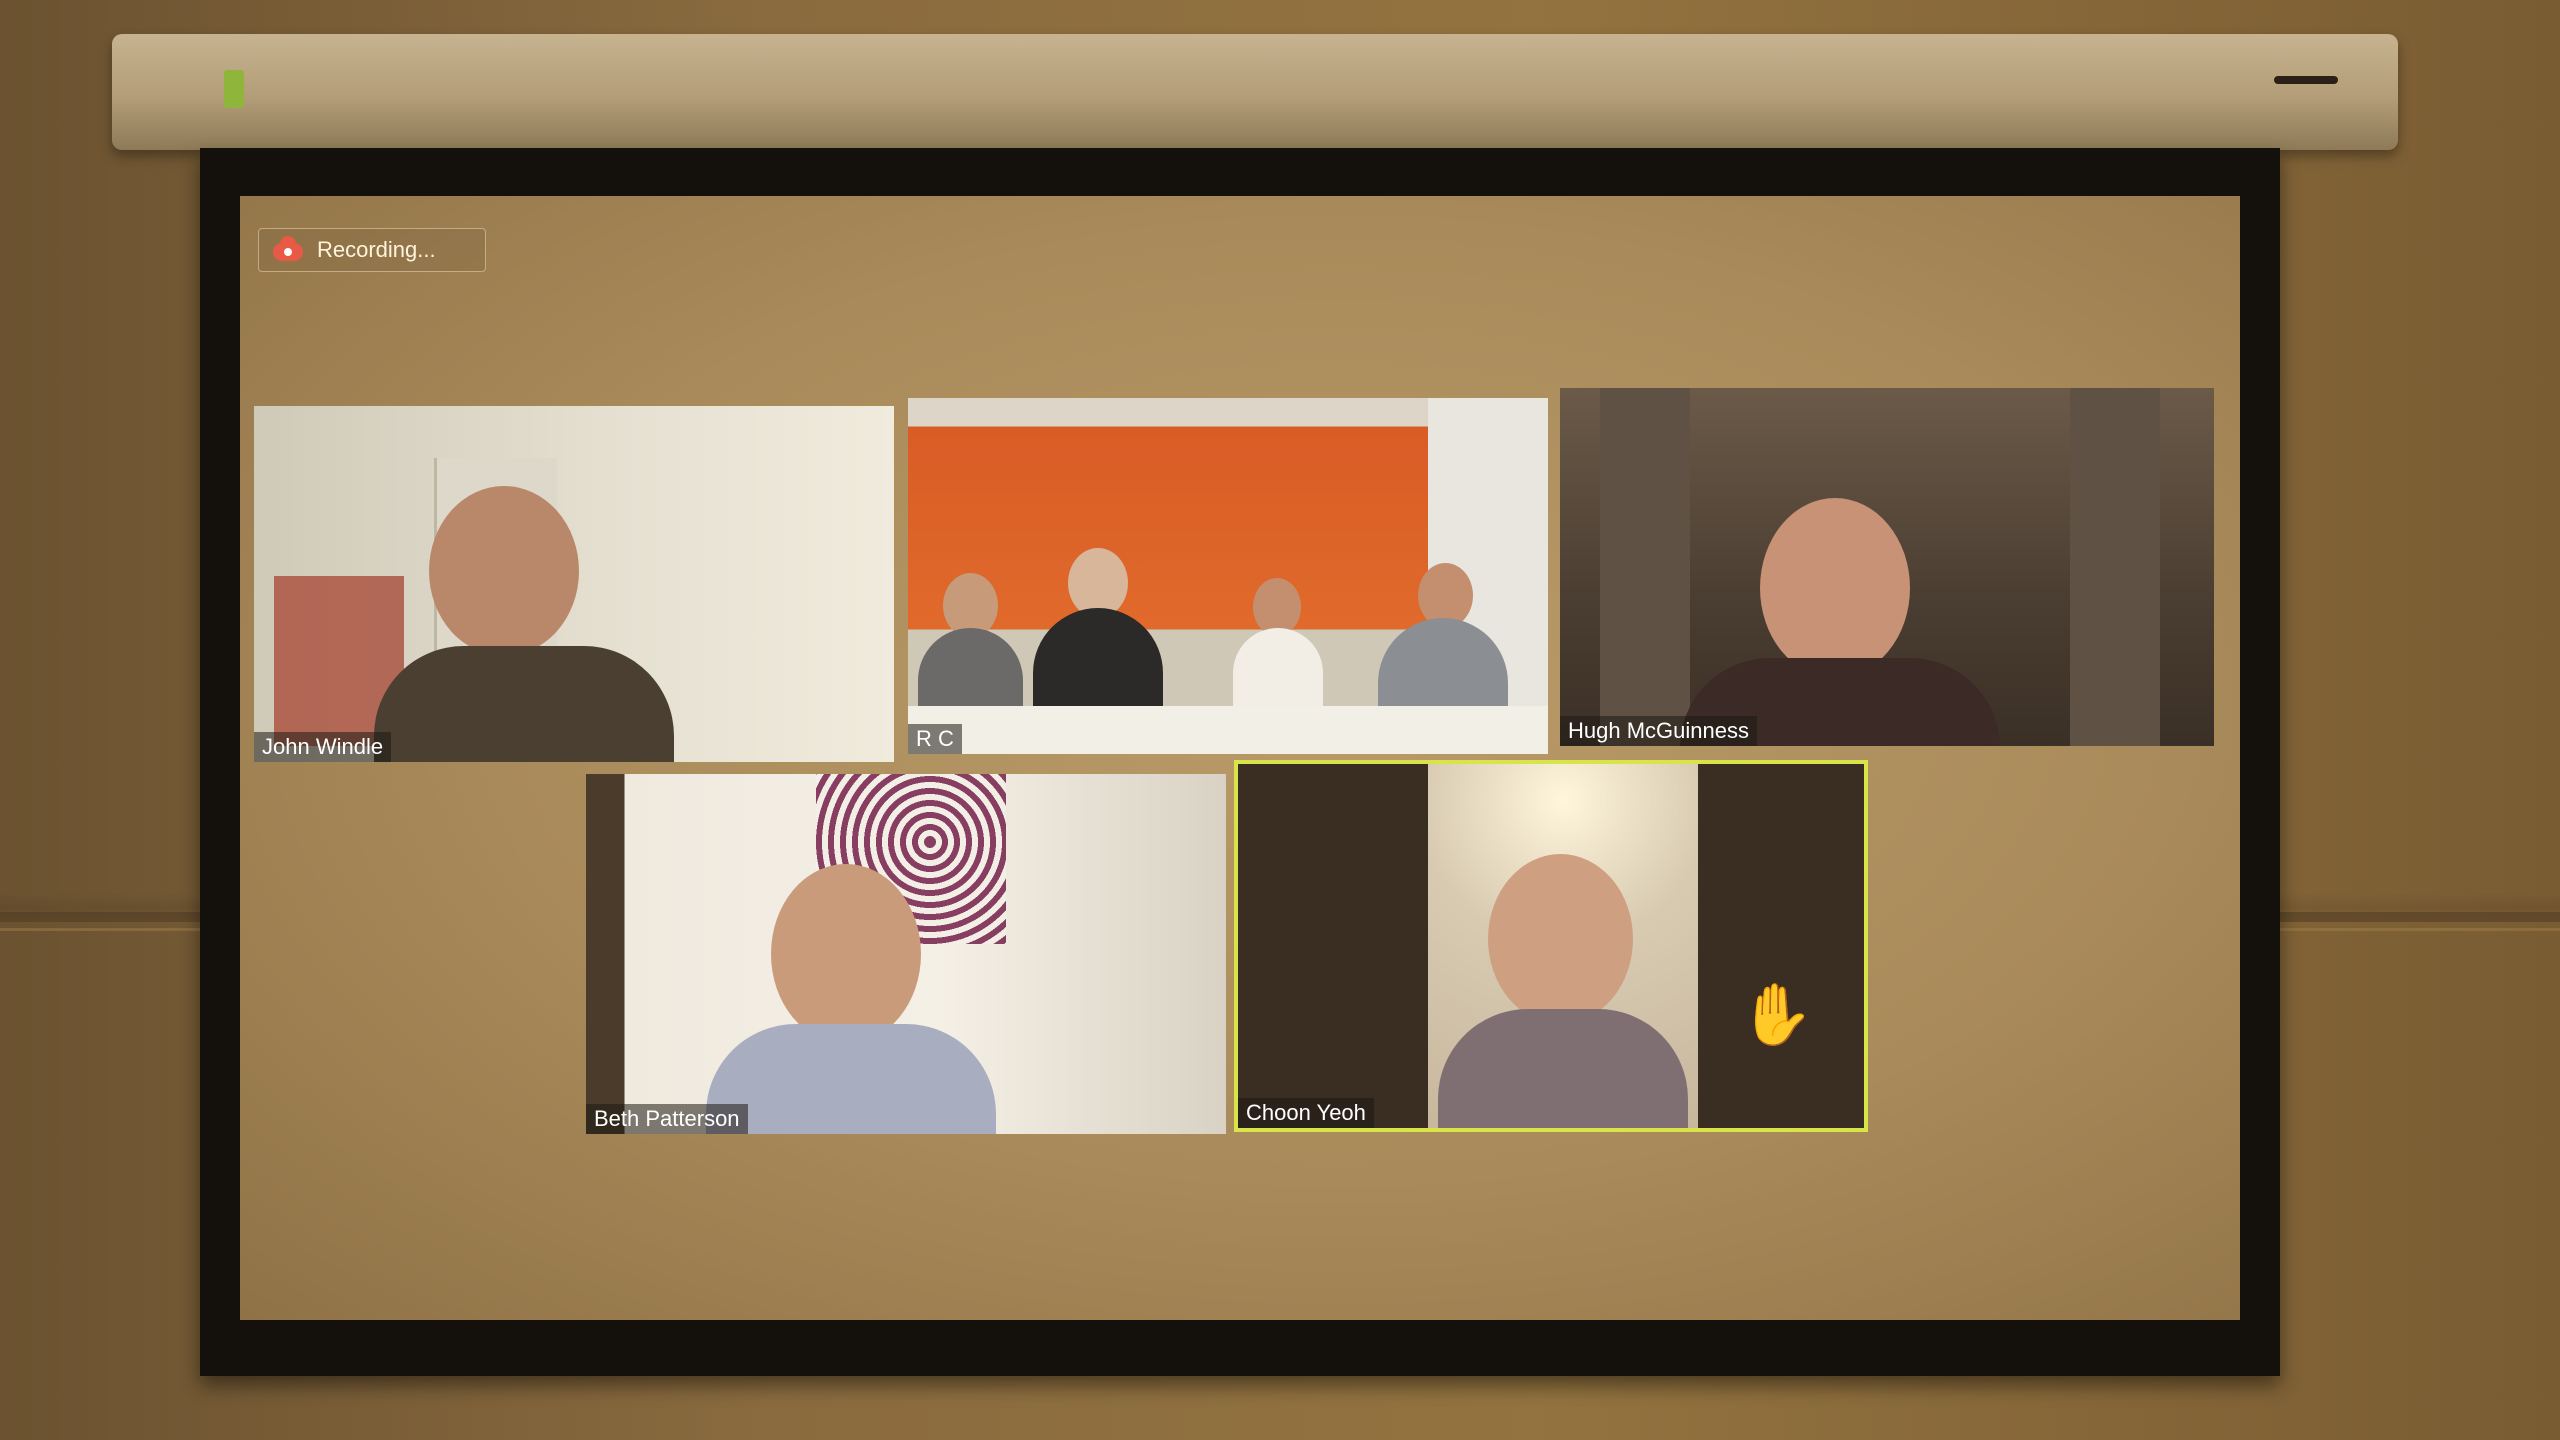 The height and width of the screenshot is (1440, 2560). I want to click on participant-name-label: Choon Yeoh, so click(1306, 1113).